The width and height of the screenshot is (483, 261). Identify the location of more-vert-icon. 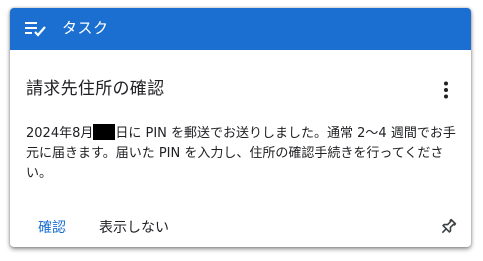
(446, 90).